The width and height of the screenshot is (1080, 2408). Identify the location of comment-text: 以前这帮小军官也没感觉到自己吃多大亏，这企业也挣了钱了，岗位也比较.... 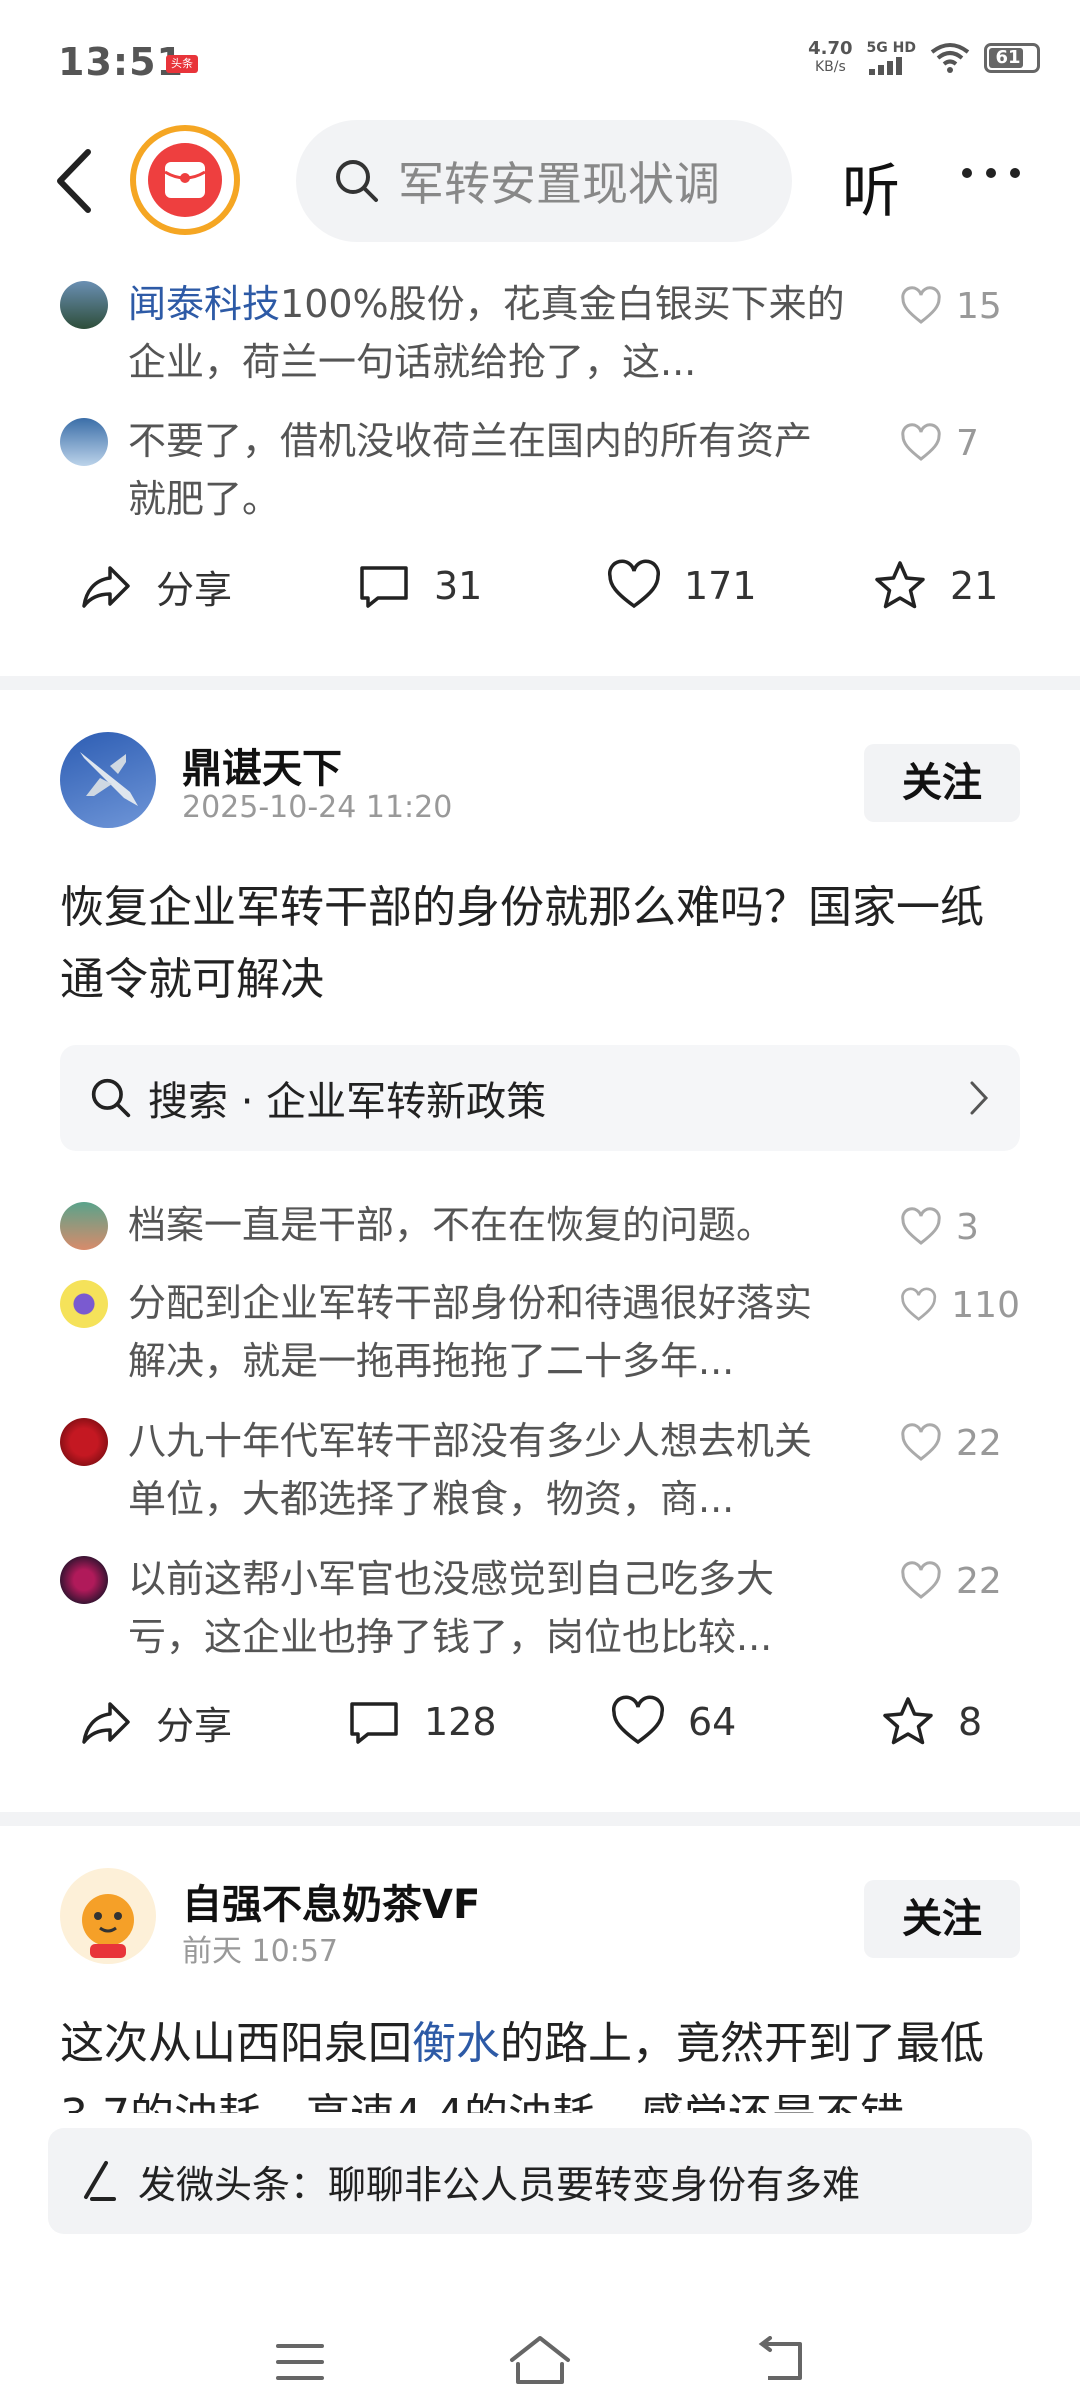
(451, 1608).